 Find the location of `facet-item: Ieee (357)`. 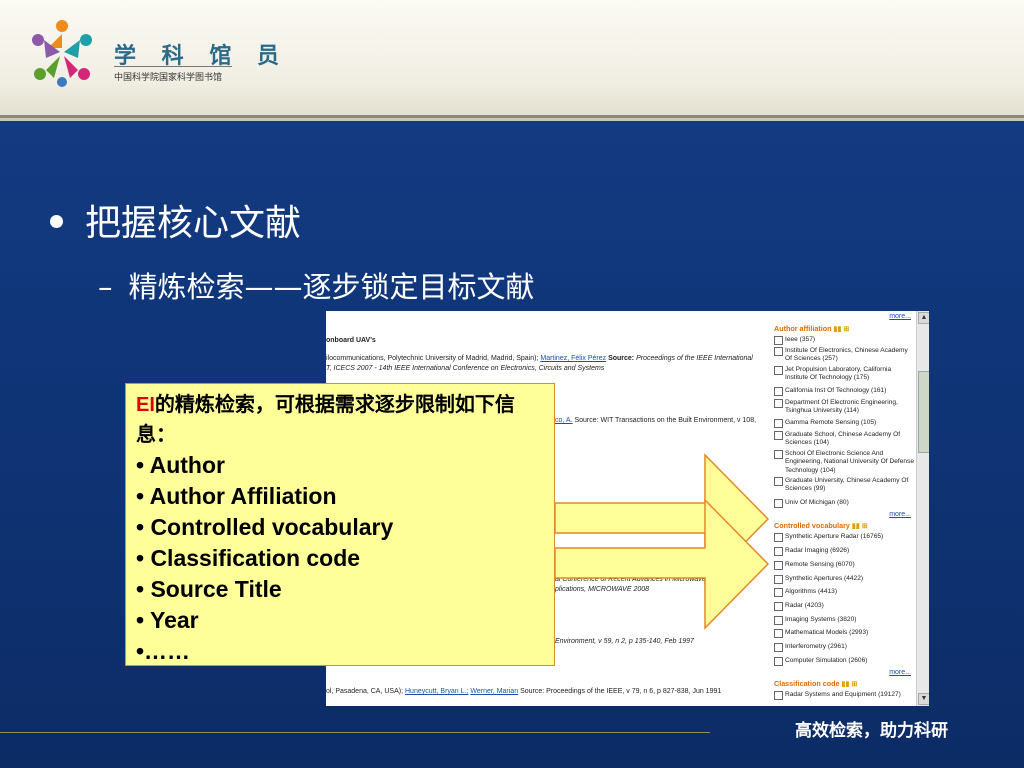

facet-item: Ieee (357) is located at coordinates (844, 340).